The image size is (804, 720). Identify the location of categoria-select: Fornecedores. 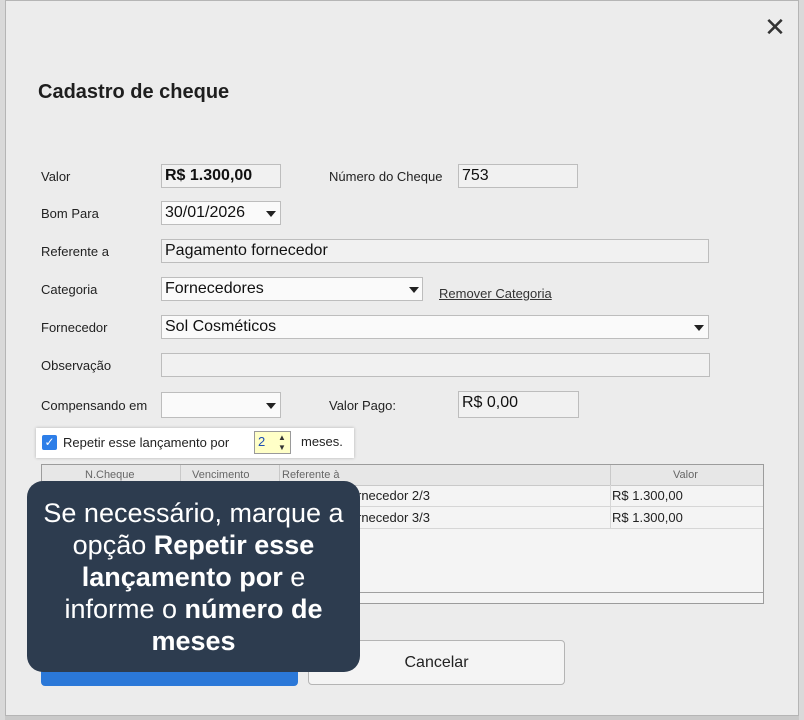
(292, 289).